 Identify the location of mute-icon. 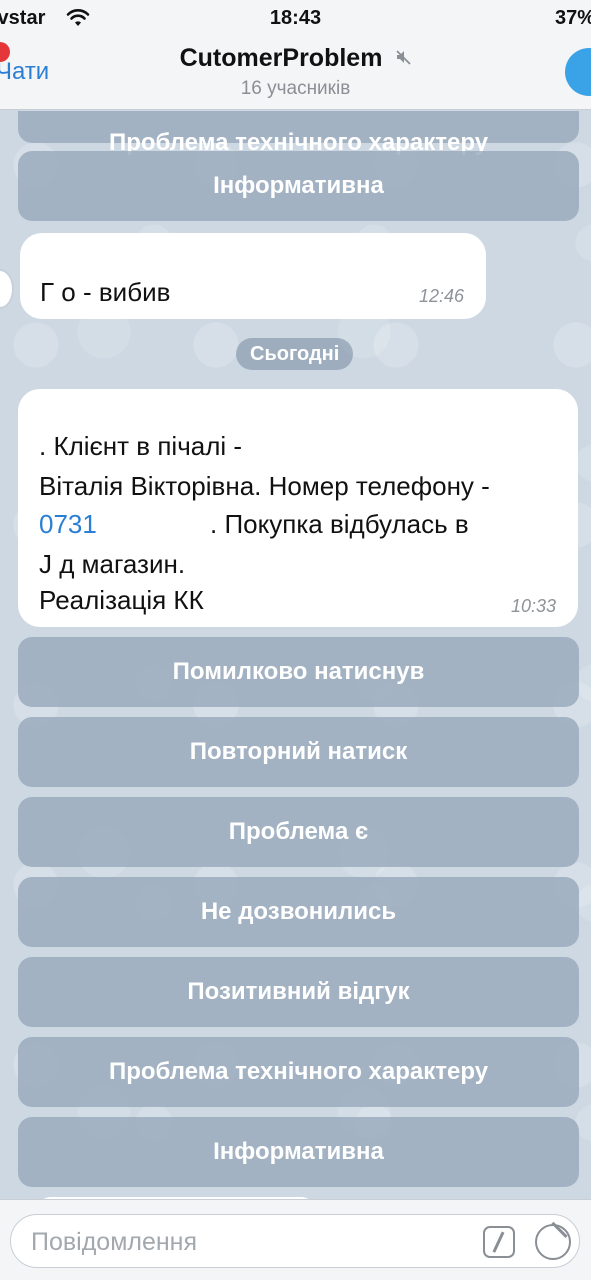
(403, 59).